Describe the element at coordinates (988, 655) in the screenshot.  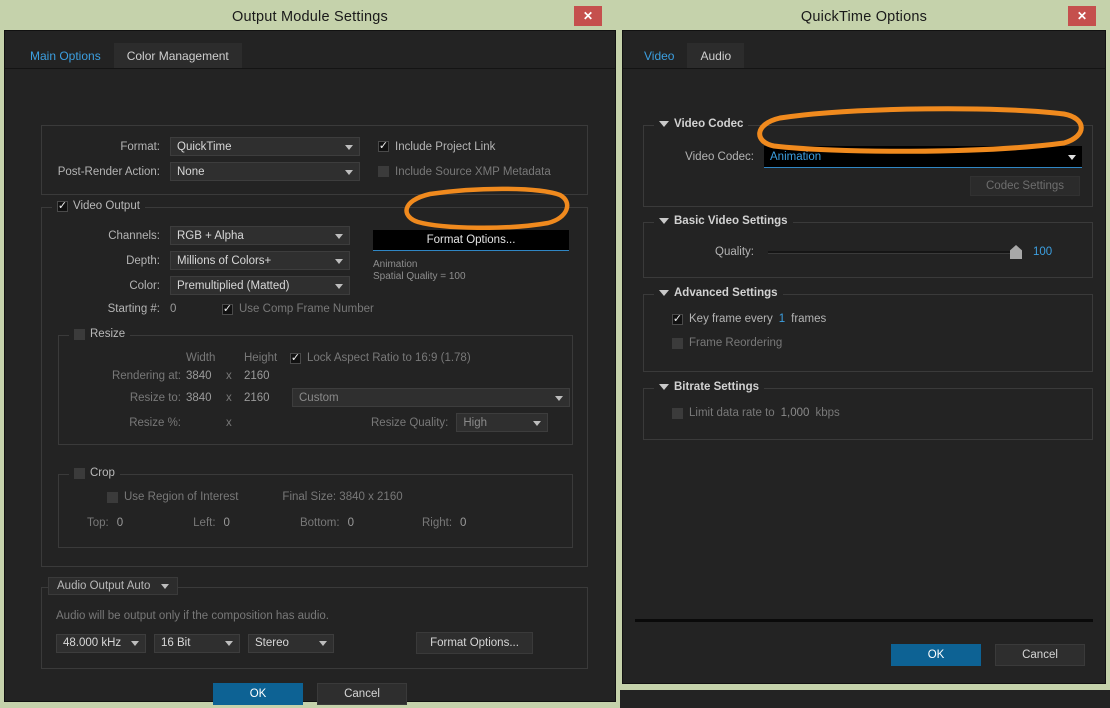
I see `right-dialog-footer: OK Cancel` at that location.